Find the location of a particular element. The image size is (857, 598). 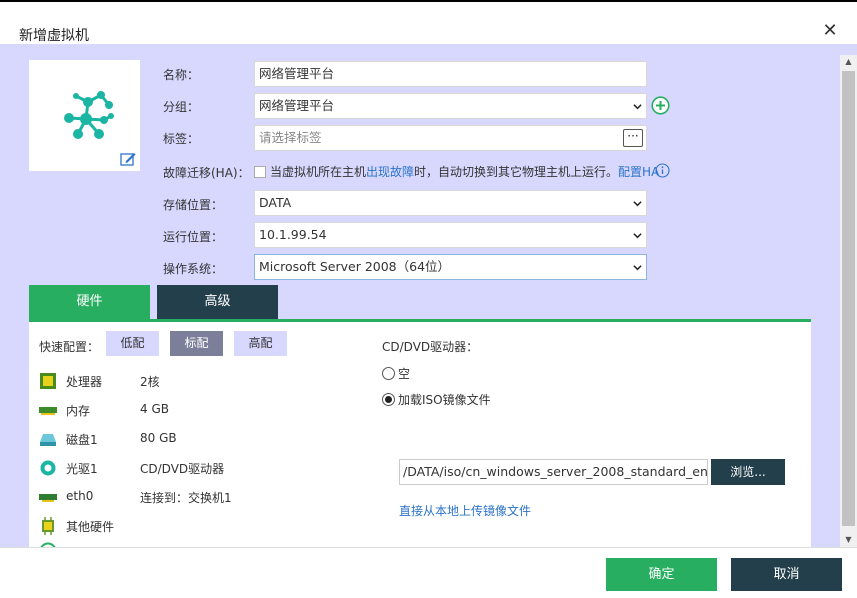

os-label: 操作系统： is located at coordinates (193, 269).